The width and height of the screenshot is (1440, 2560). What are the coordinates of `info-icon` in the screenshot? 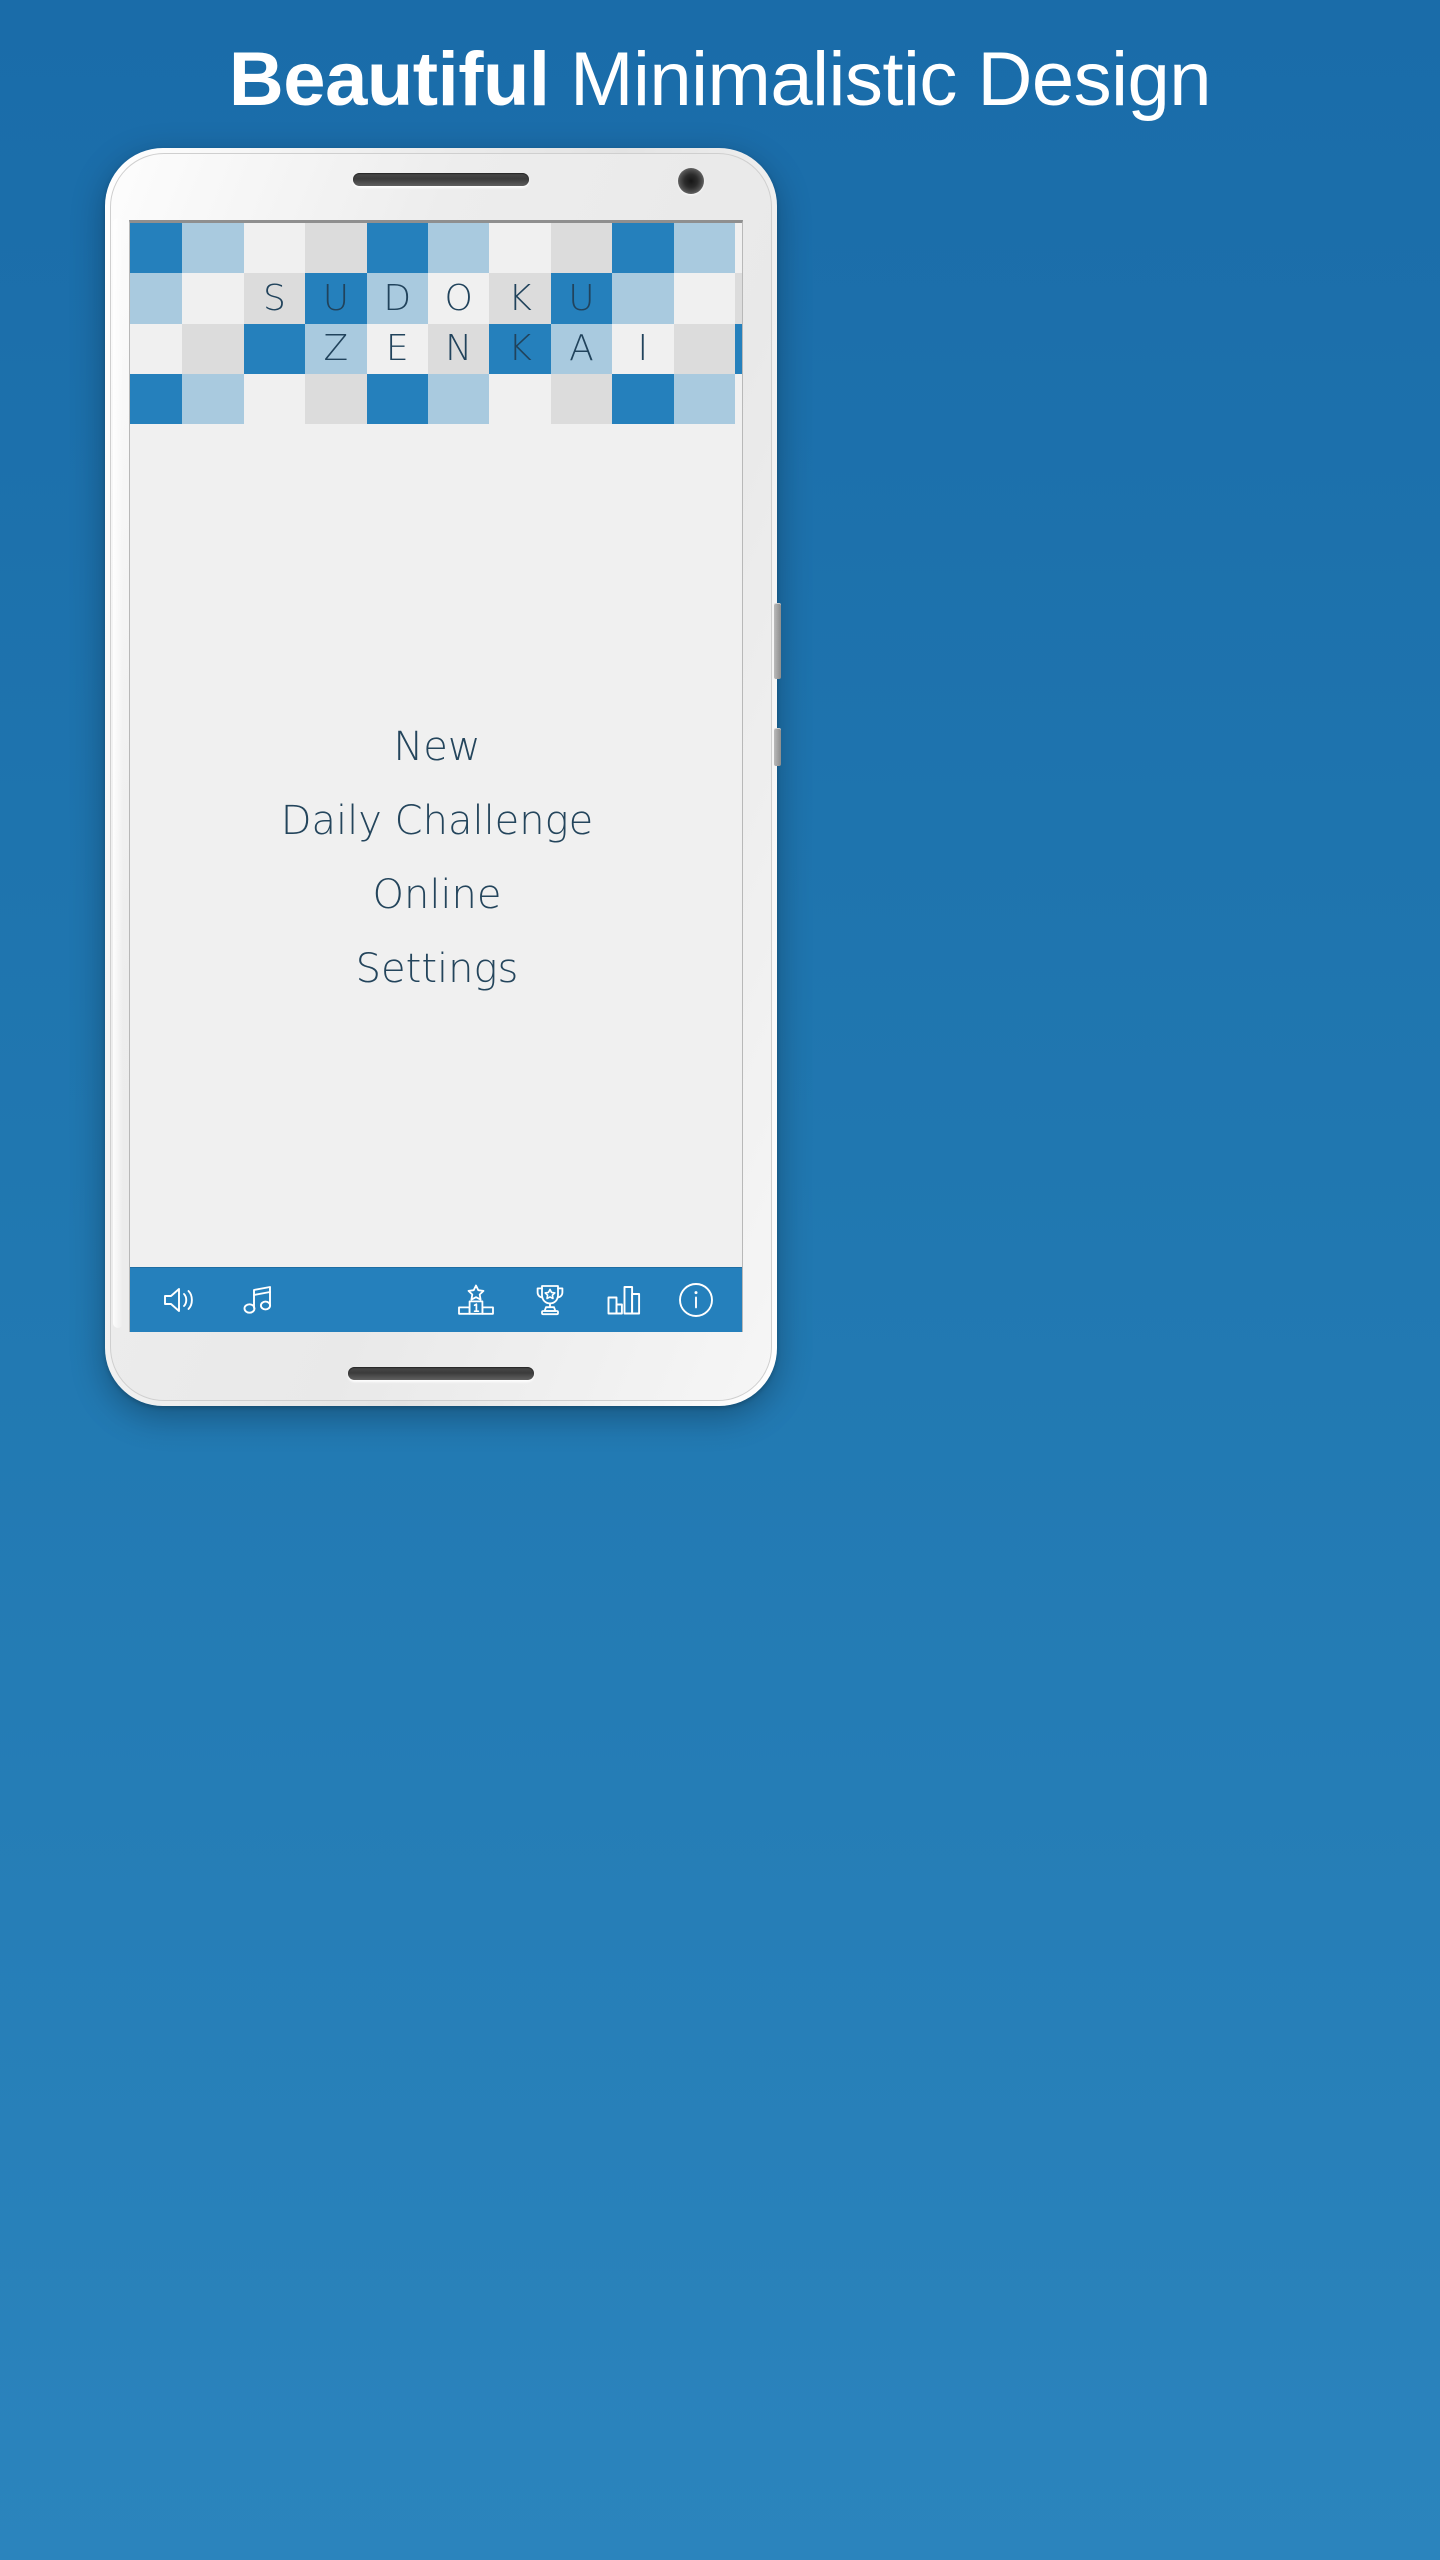 It's located at (696, 1300).